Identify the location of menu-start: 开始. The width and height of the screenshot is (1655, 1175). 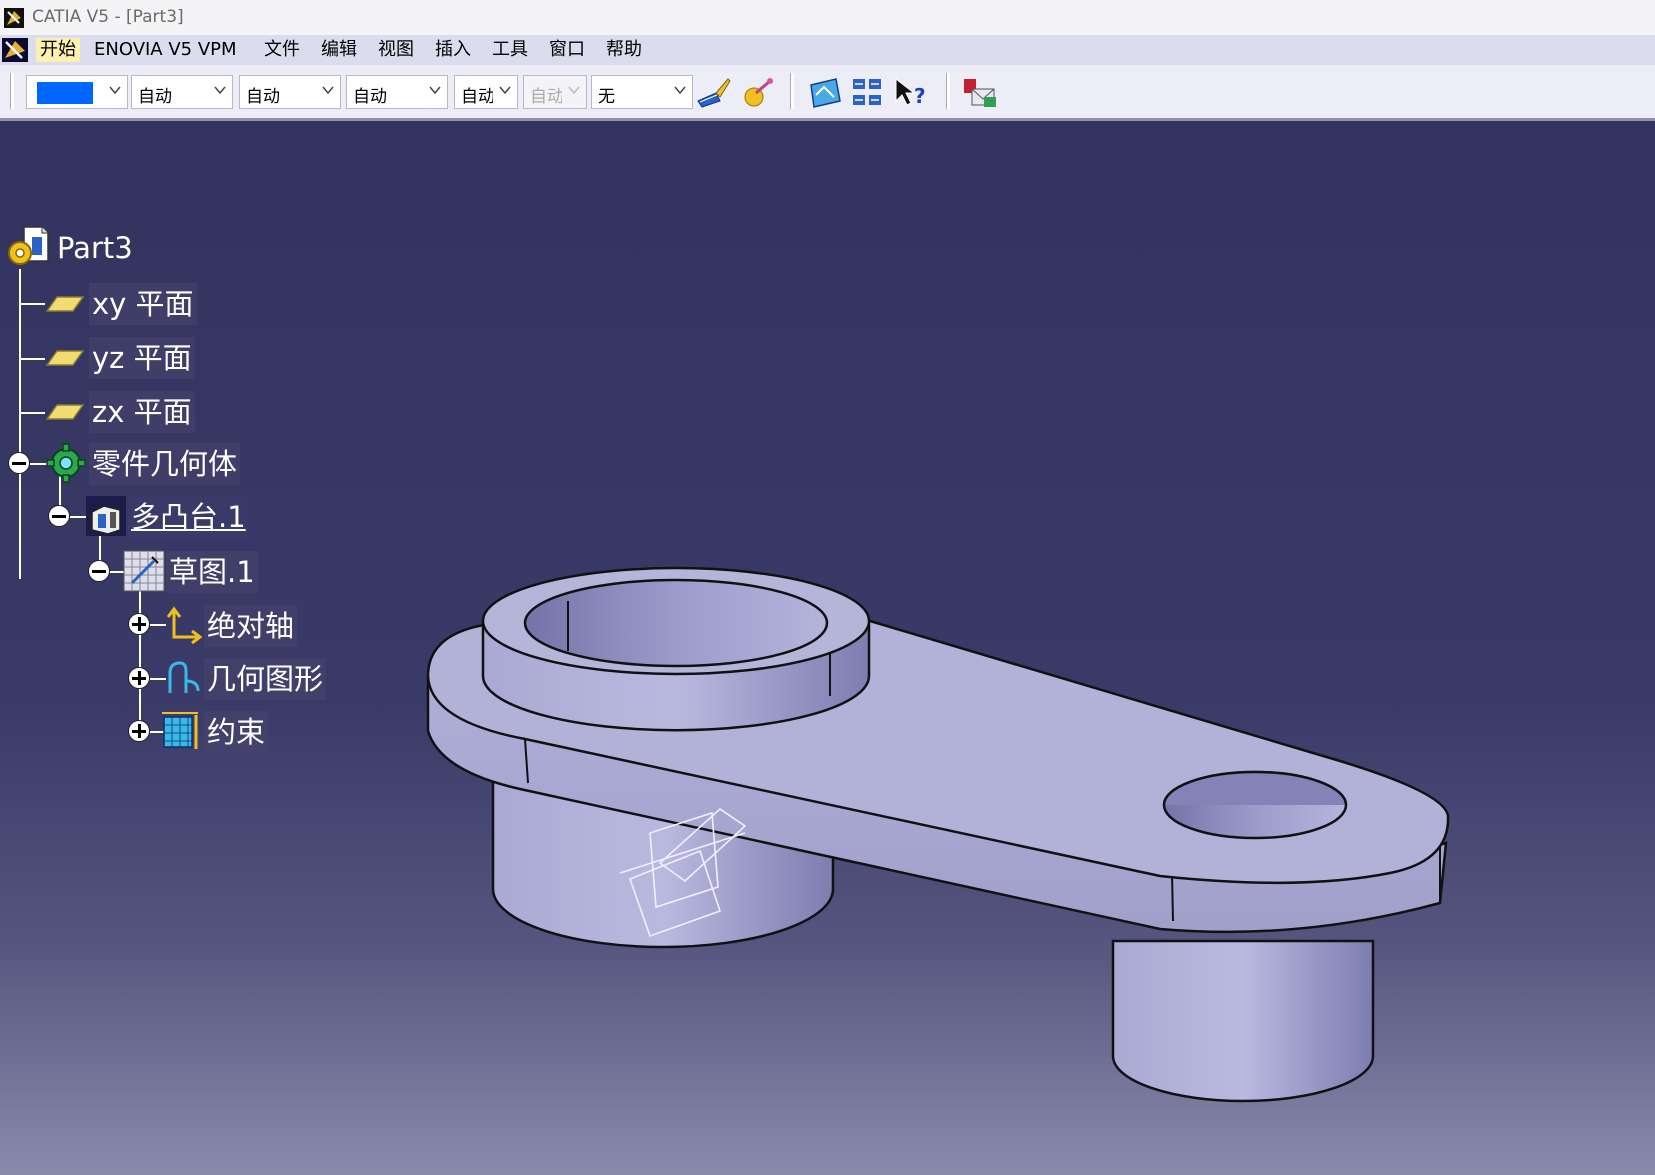
(58, 50).